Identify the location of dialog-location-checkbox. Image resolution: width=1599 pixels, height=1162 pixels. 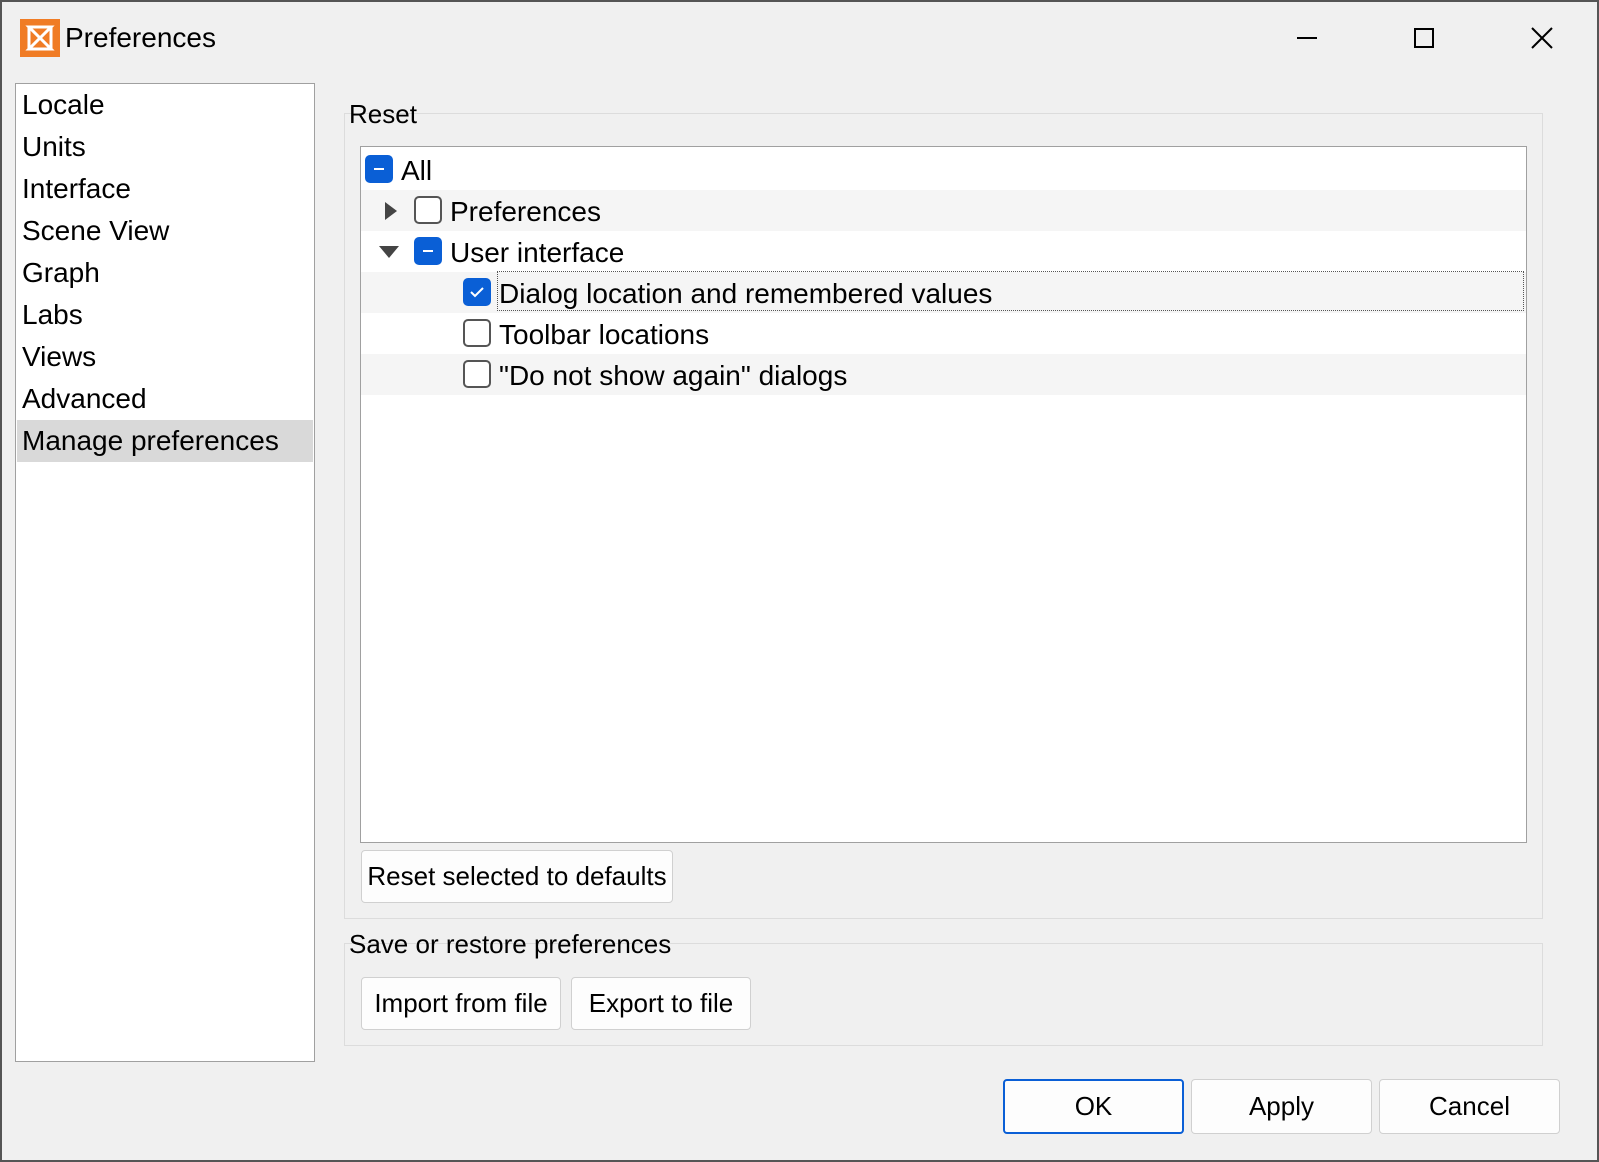
(477, 292).